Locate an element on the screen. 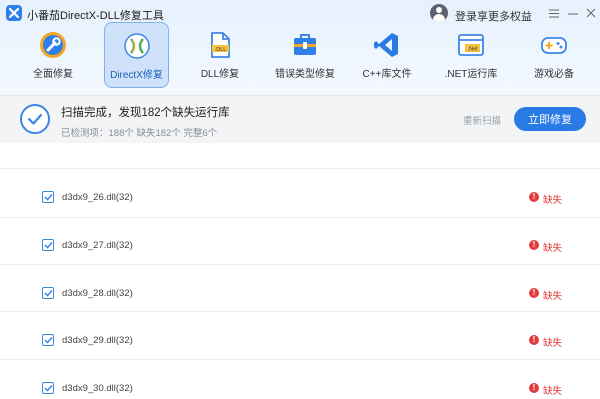 Image resolution: width=600 pixels, height=399 pixels. nav-item-dll-repair: .DLL DLL修复 is located at coordinates (220, 55).